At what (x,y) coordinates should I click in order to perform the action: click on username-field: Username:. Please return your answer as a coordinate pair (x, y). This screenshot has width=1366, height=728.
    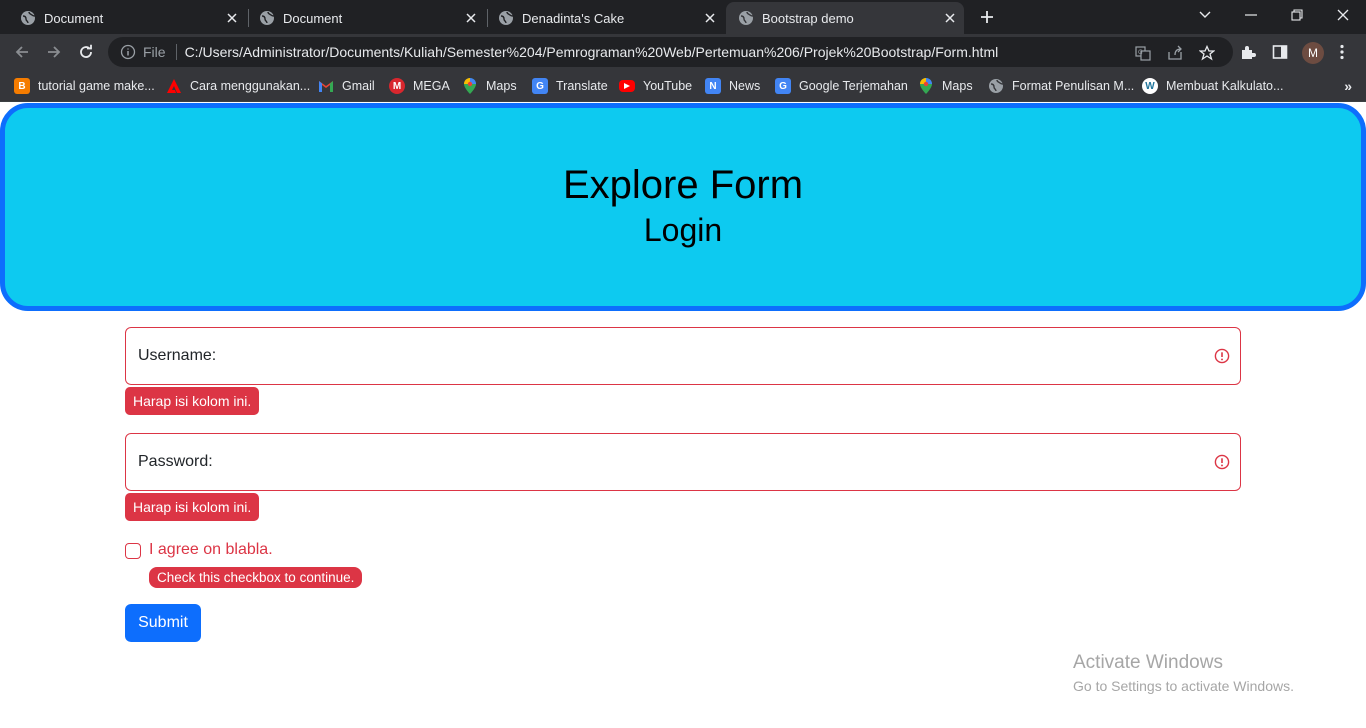
    Looking at the image, I should click on (683, 356).